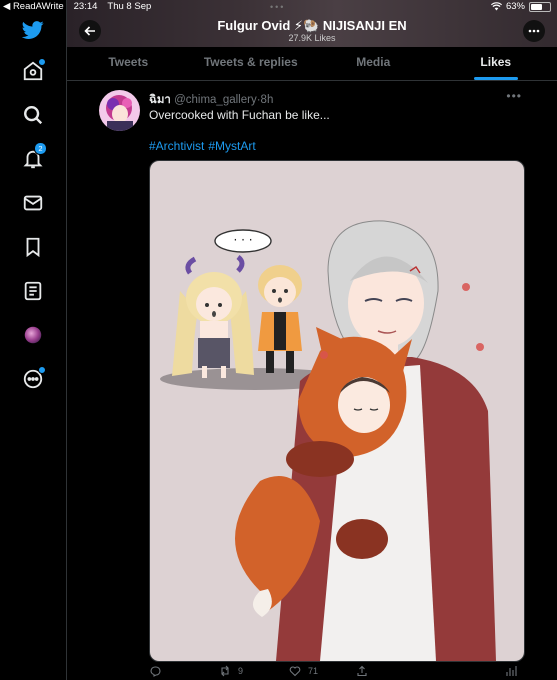 The image size is (557, 680). Describe the element at coordinates (295, 671) in the screenshot. I see `heart-icon` at that location.